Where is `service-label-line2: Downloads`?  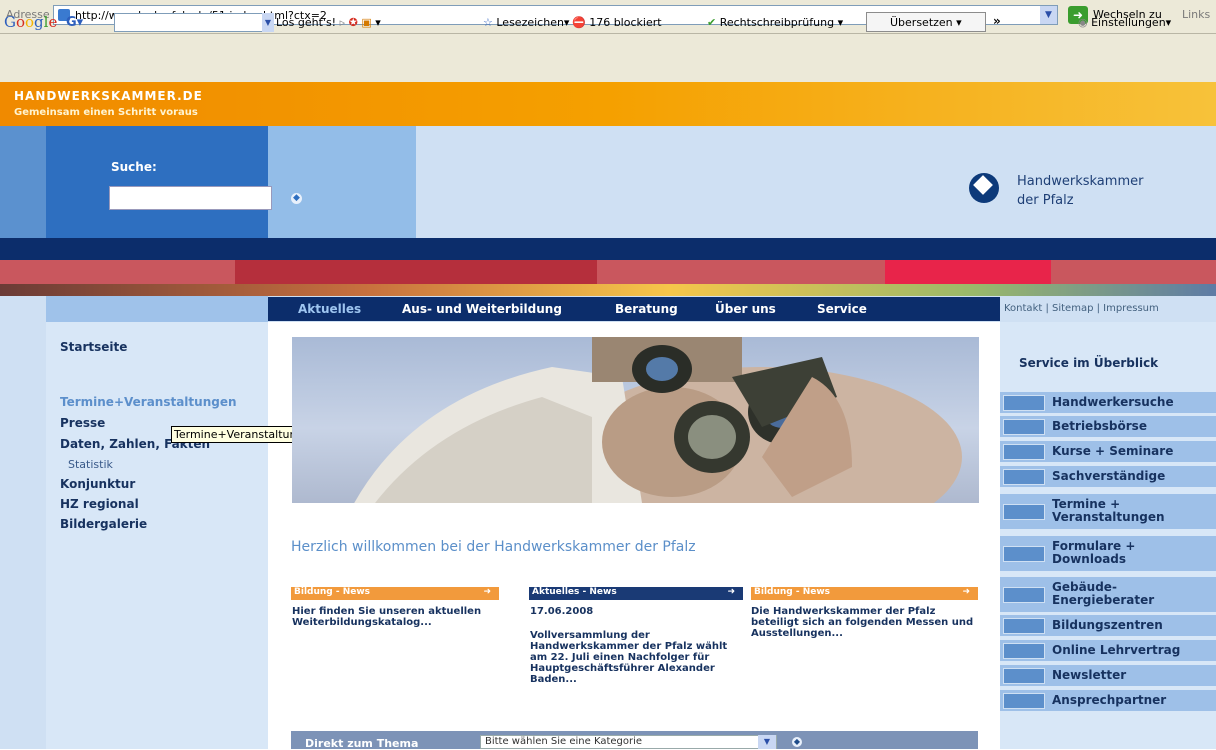
service-label-line2: Downloads is located at coordinates (1089, 559).